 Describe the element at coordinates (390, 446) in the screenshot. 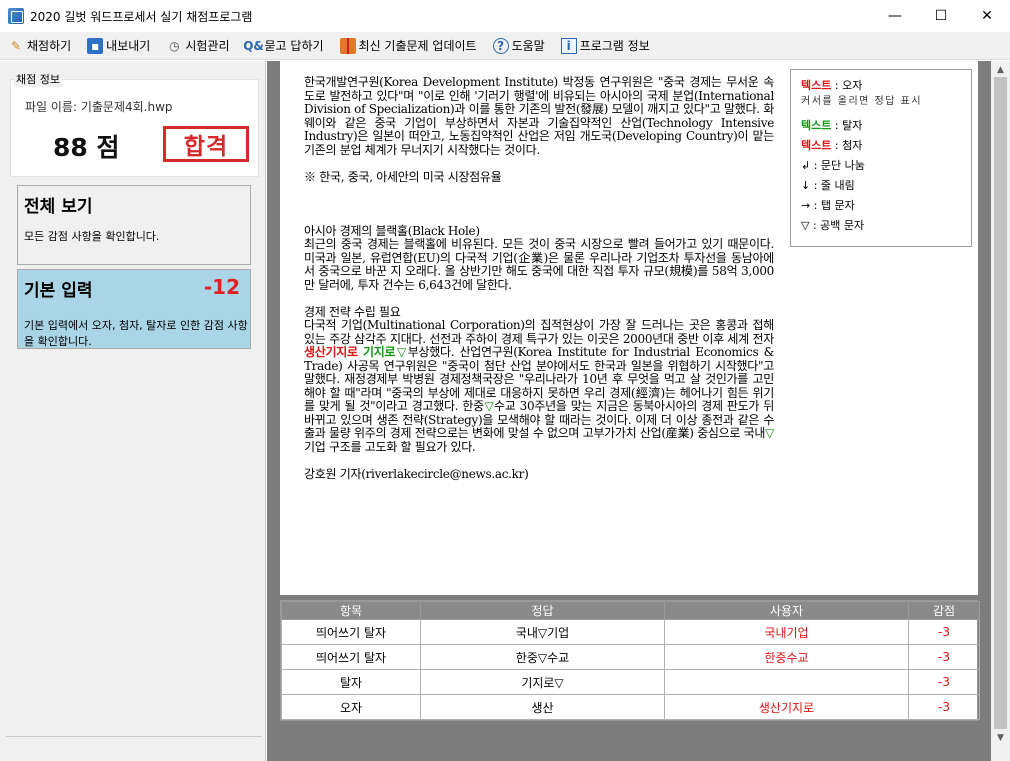

I see `doc-text: 기업 구조를 고도화 할 필요가 있다.` at that location.